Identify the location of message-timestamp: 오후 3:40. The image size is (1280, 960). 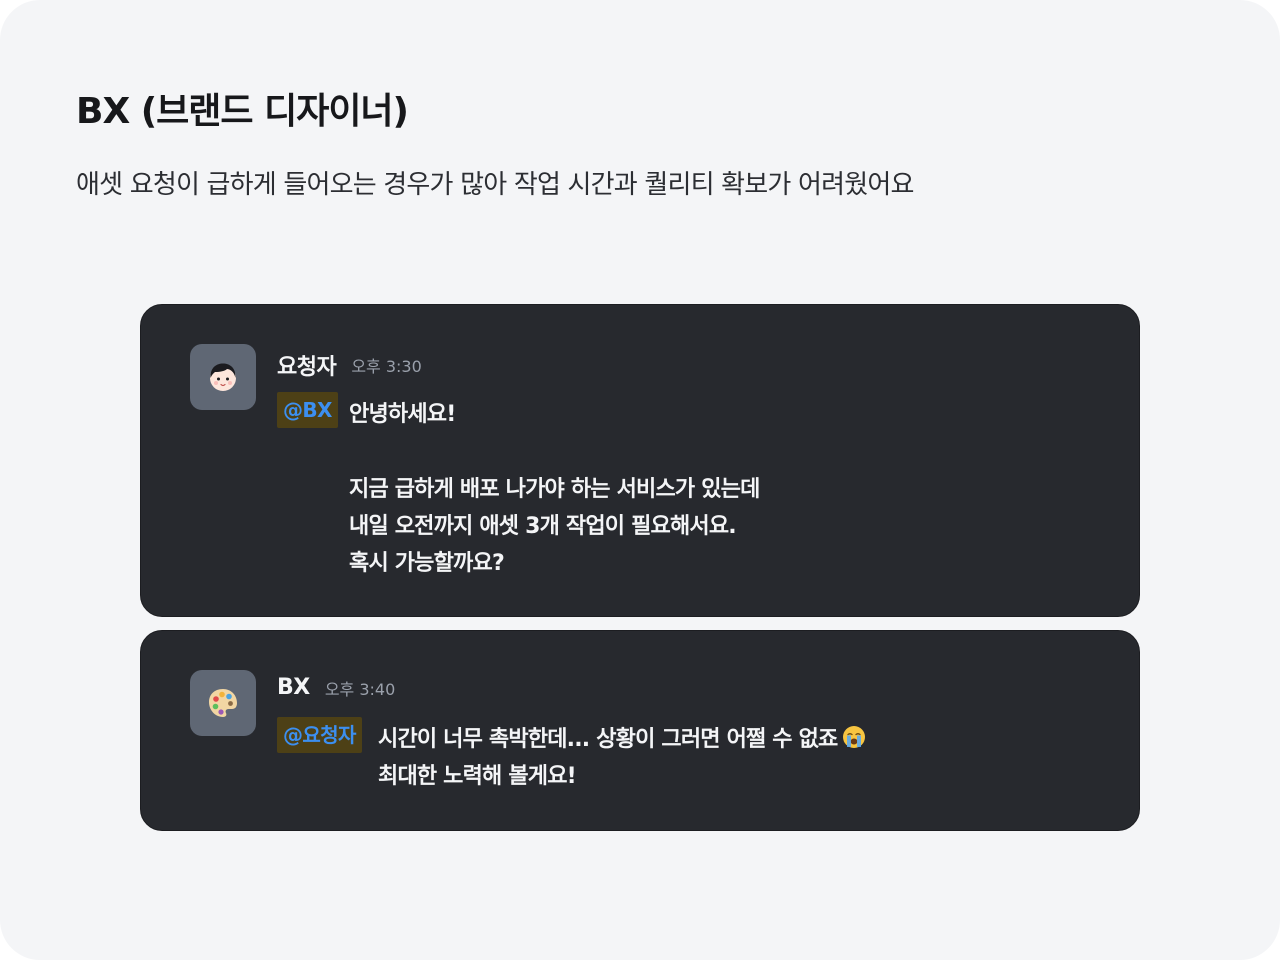
(360, 689).